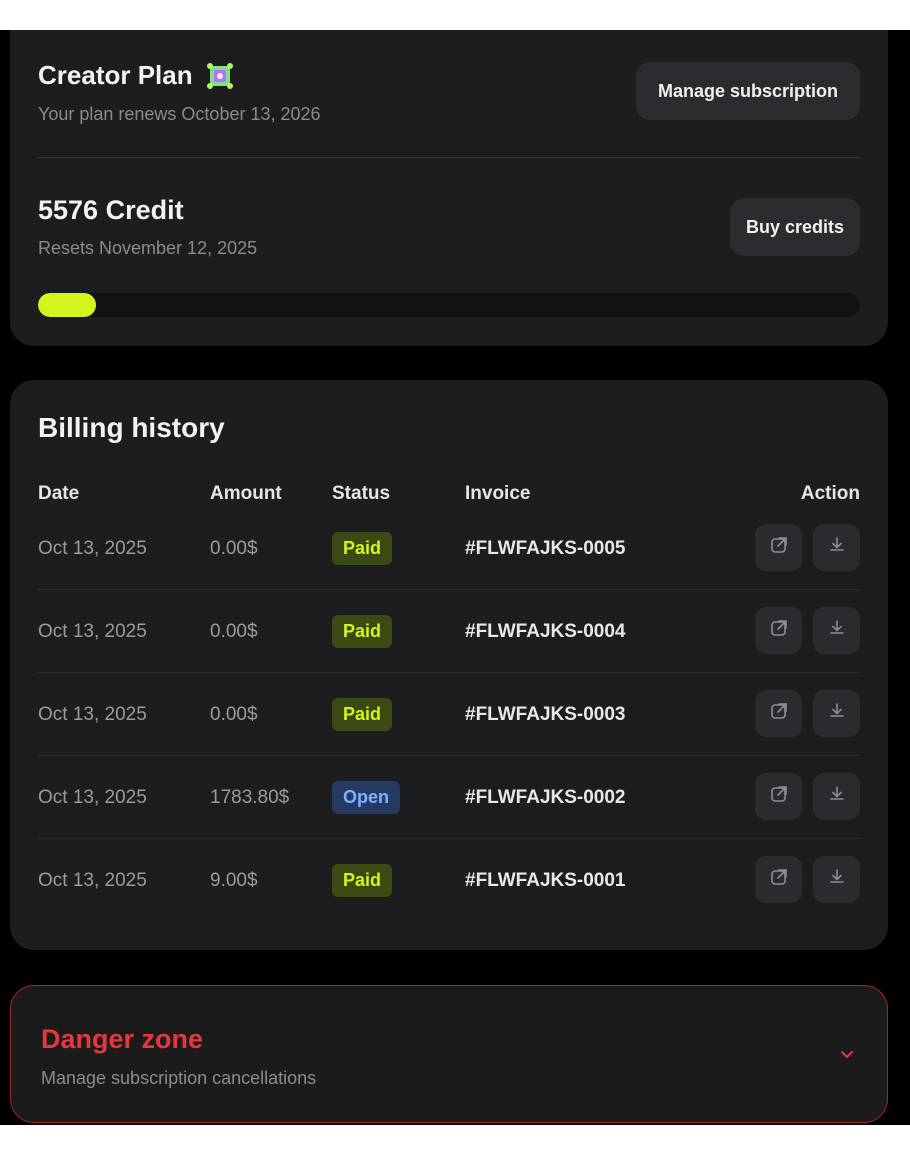 The height and width of the screenshot is (1155, 910). Describe the element at coordinates (498, 493) in the screenshot. I see `column-header-invoice: Invoice` at that location.